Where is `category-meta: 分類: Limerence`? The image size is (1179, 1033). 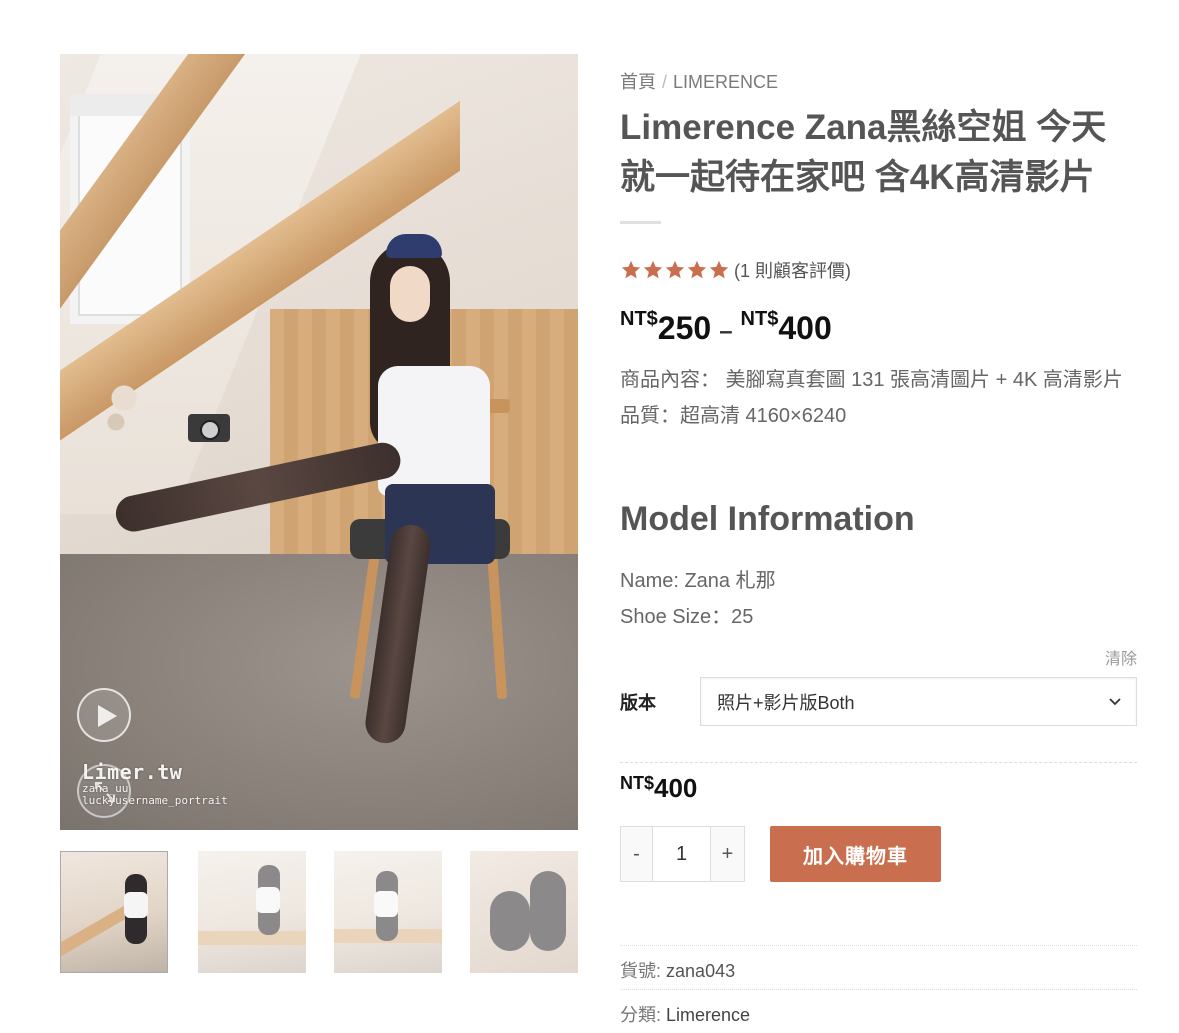 category-meta: 分類: Limerence is located at coordinates (685, 1014).